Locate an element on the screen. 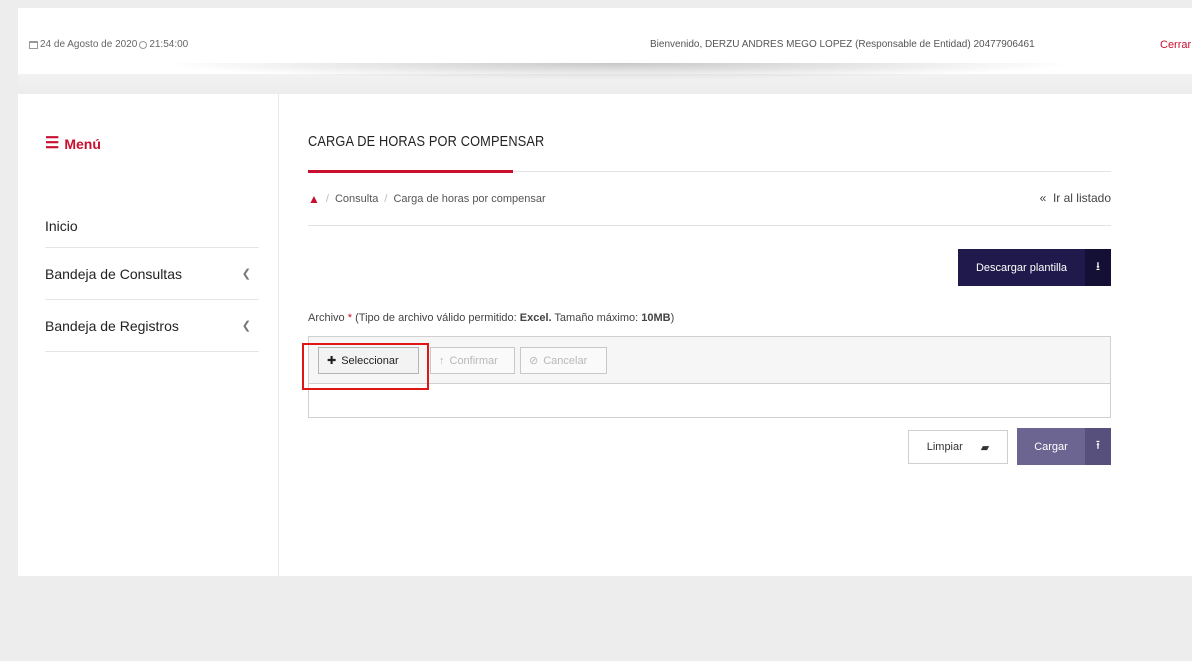  sidebar-item-inicio: Inicio is located at coordinates (152, 222).